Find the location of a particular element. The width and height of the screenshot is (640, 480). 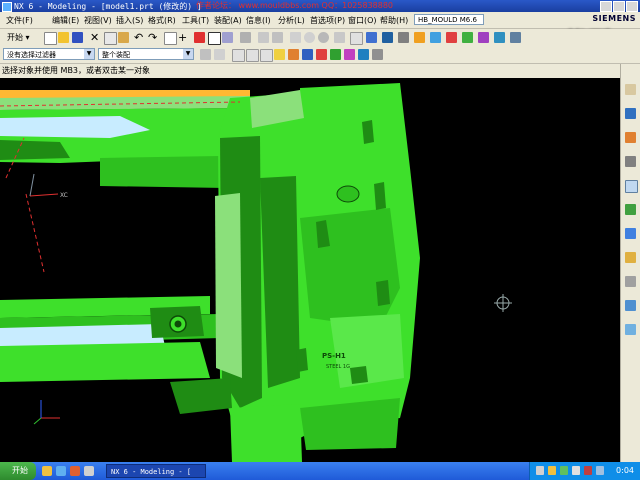

shading-icon is located at coordinates (387, 37).